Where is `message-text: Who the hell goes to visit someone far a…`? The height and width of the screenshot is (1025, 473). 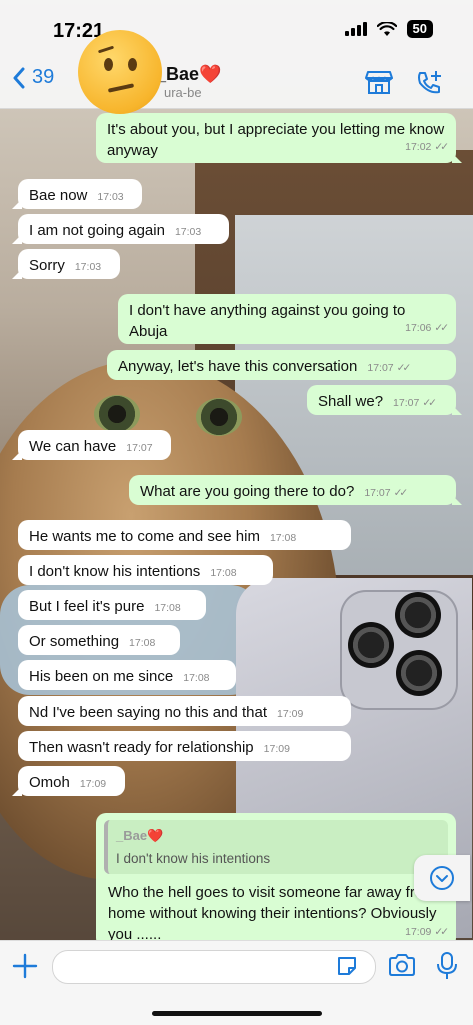 message-text: Who the hell goes to visit someone far a… is located at coordinates (272, 913).